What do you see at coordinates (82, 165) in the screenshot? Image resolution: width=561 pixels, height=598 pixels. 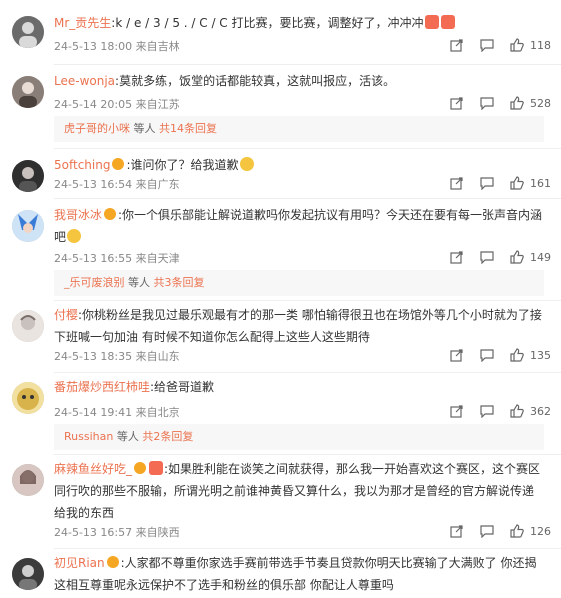 I see `username: 5oftching` at bounding box center [82, 165].